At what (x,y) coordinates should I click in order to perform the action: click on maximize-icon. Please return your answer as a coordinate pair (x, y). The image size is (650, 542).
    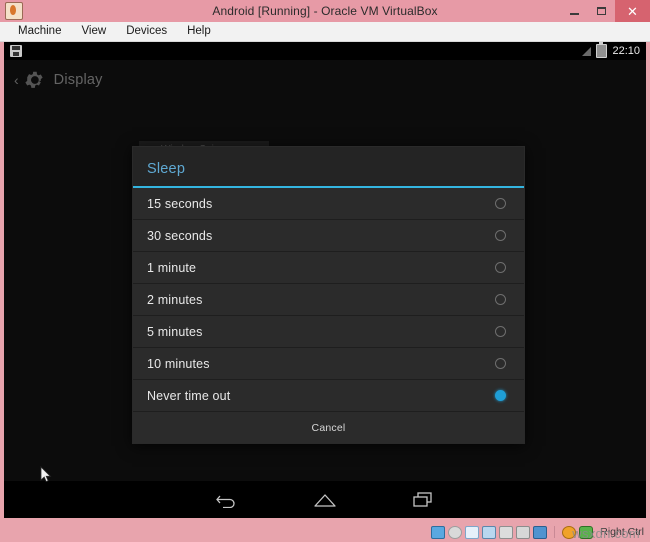
    Looking at the image, I should click on (601, 11).